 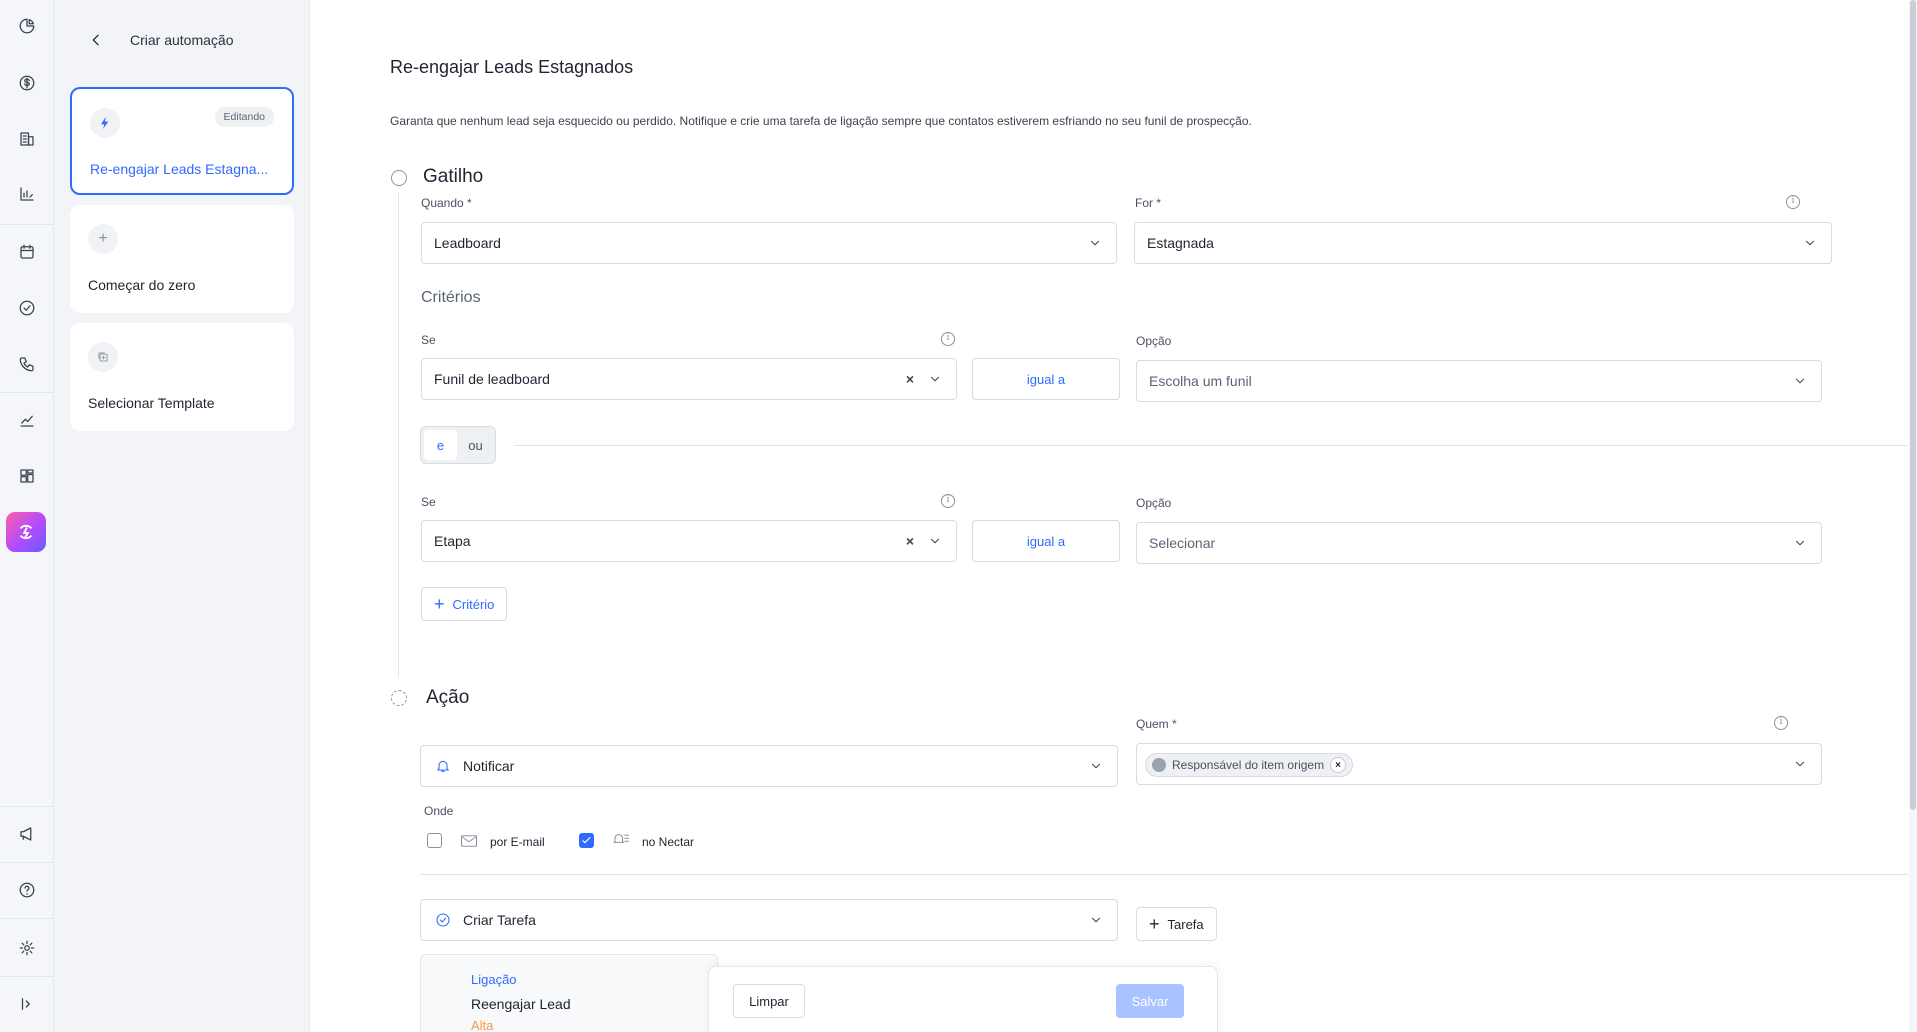 I want to click on who-chip: Responsável do item origem ×, so click(x=1249, y=765).